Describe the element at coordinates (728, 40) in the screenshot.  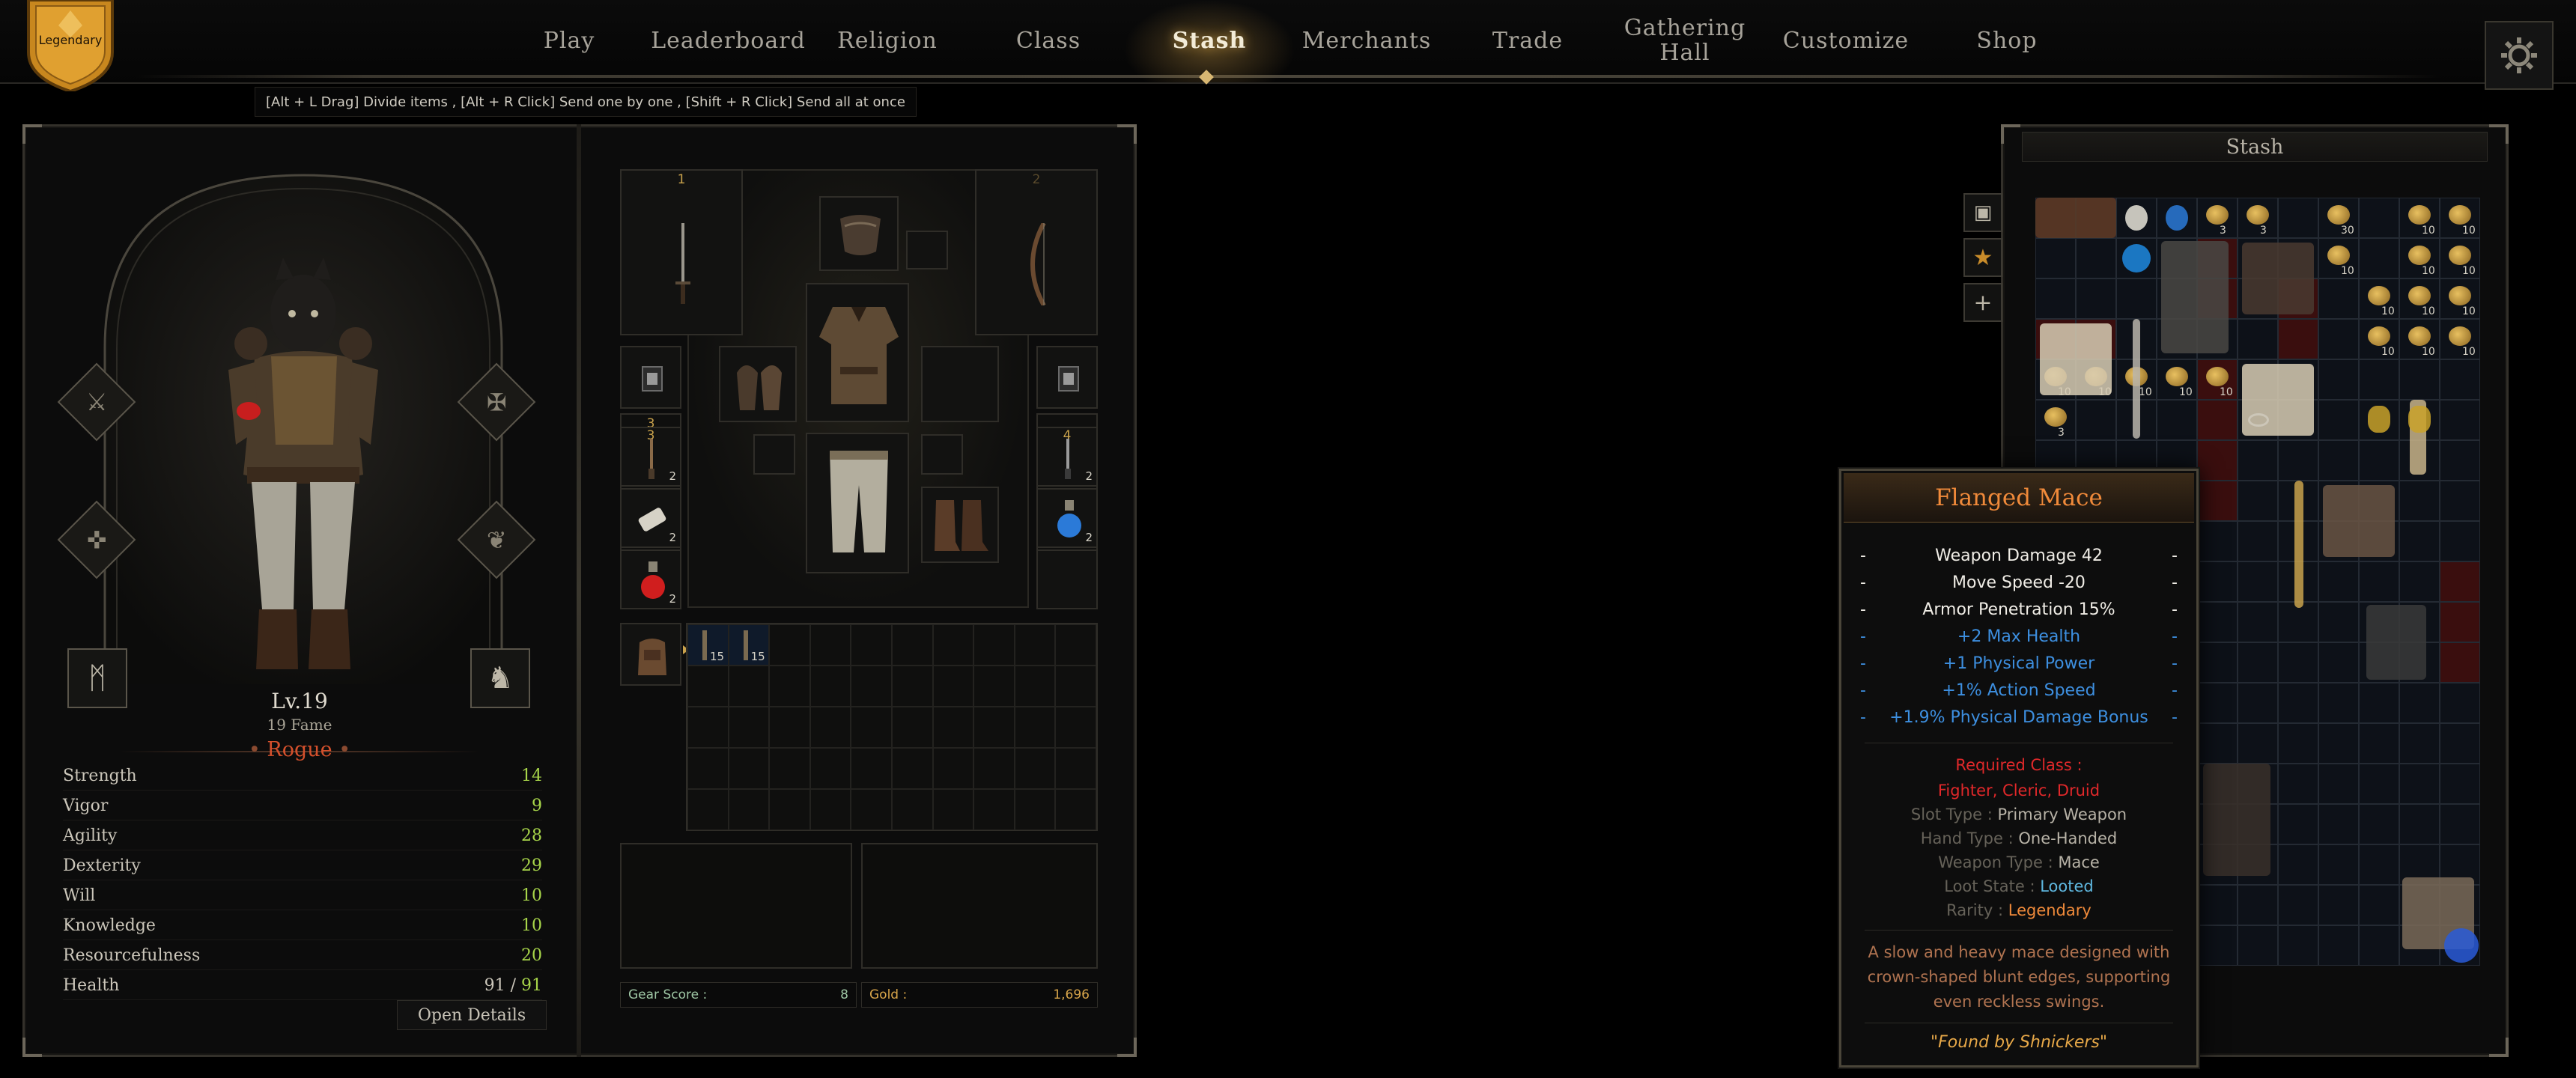
I see `nav-leaderboard: Leaderboard` at that location.